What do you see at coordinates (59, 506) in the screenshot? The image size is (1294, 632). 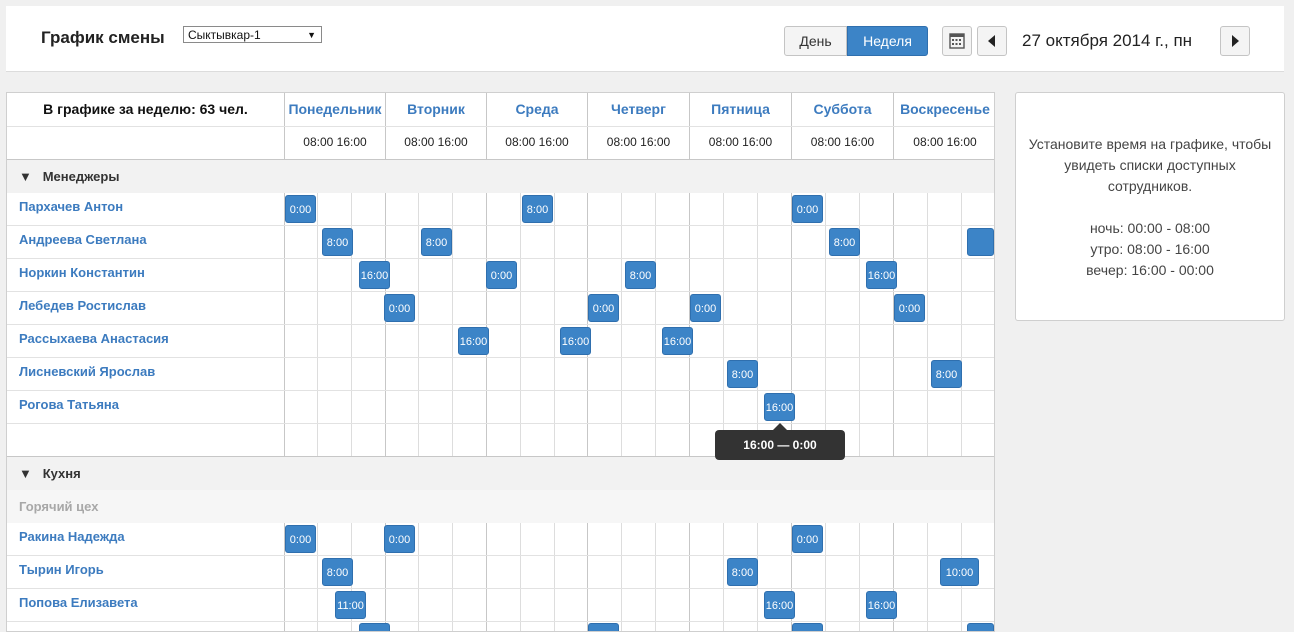 I see `subgroup-name: Горячий цех` at bounding box center [59, 506].